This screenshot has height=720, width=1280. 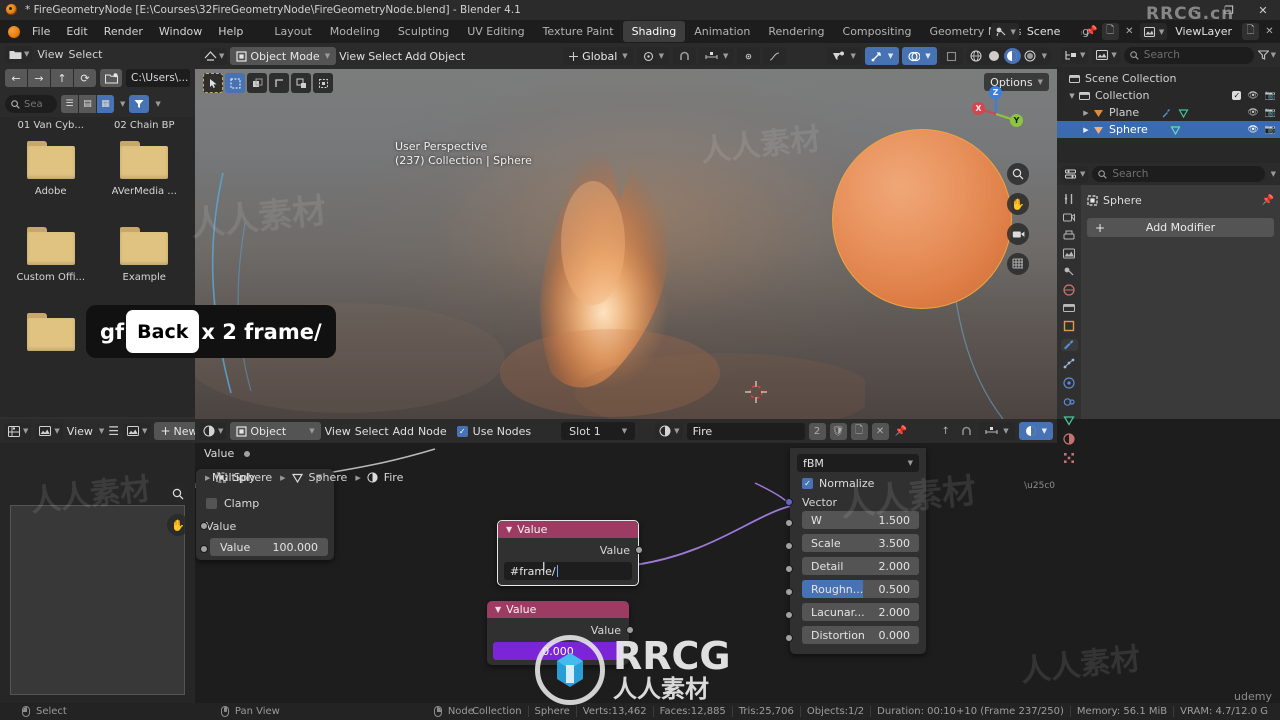 What do you see at coordinates (1035, 431) in the screenshot?
I see `material-preview-toggle: ▼` at bounding box center [1035, 431].